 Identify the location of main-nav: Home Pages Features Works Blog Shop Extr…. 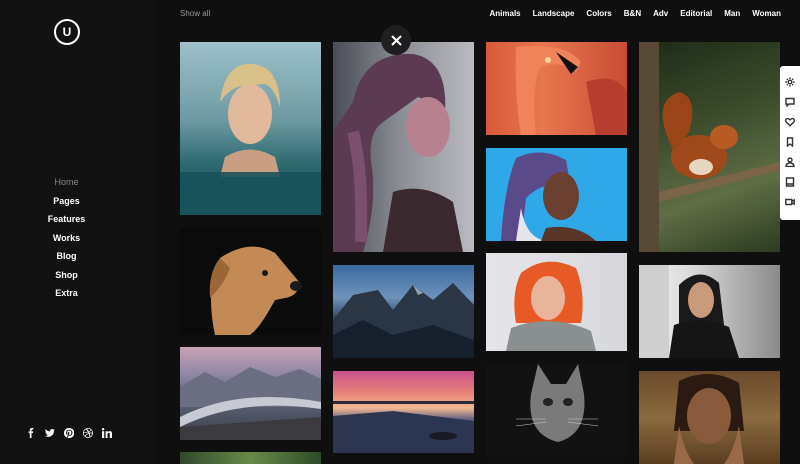
(66, 238).